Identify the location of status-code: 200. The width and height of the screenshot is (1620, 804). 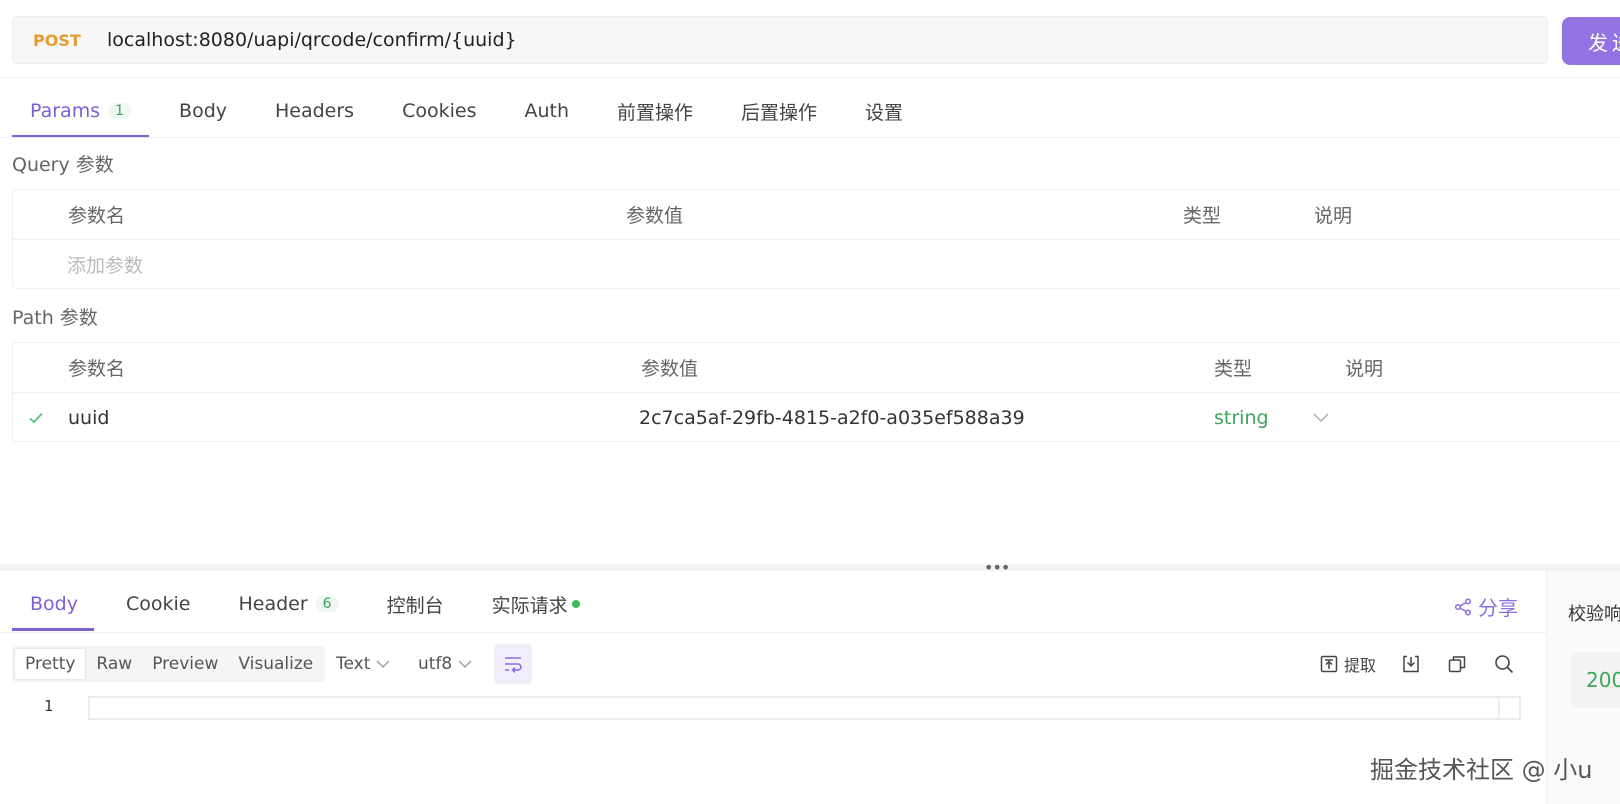
(1595, 680).